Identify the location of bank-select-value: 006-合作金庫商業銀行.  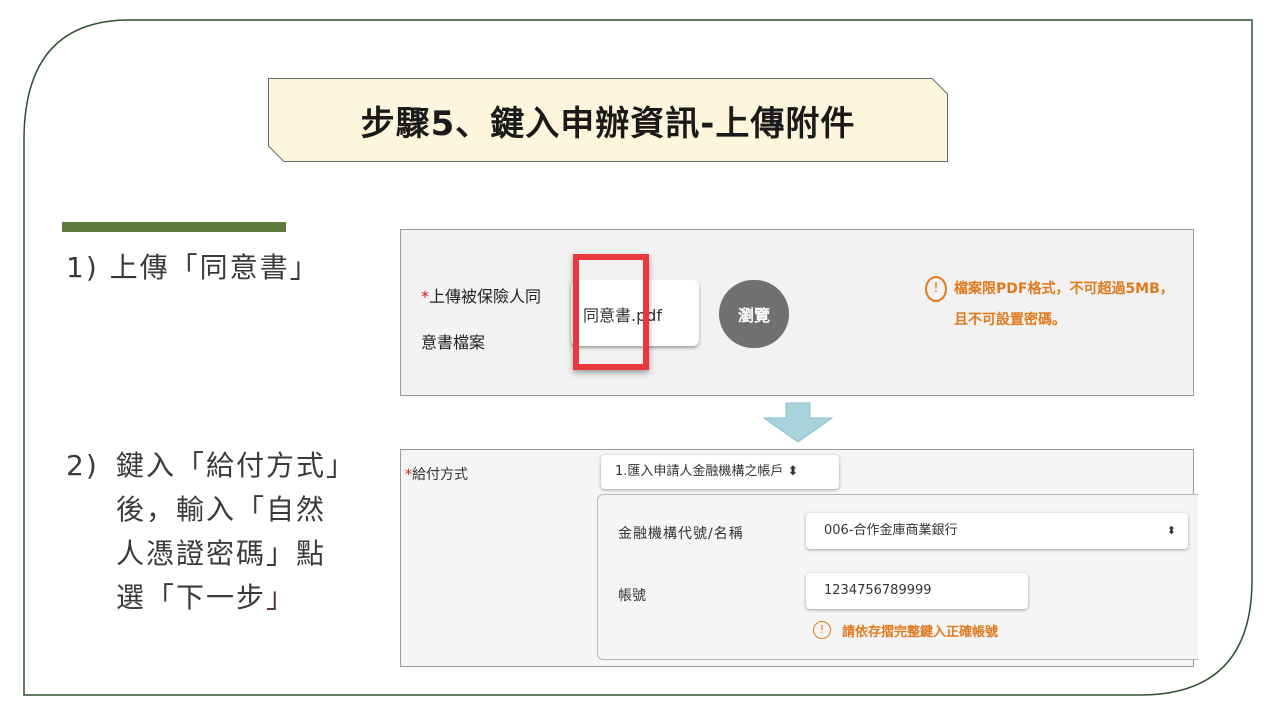
(891, 530).